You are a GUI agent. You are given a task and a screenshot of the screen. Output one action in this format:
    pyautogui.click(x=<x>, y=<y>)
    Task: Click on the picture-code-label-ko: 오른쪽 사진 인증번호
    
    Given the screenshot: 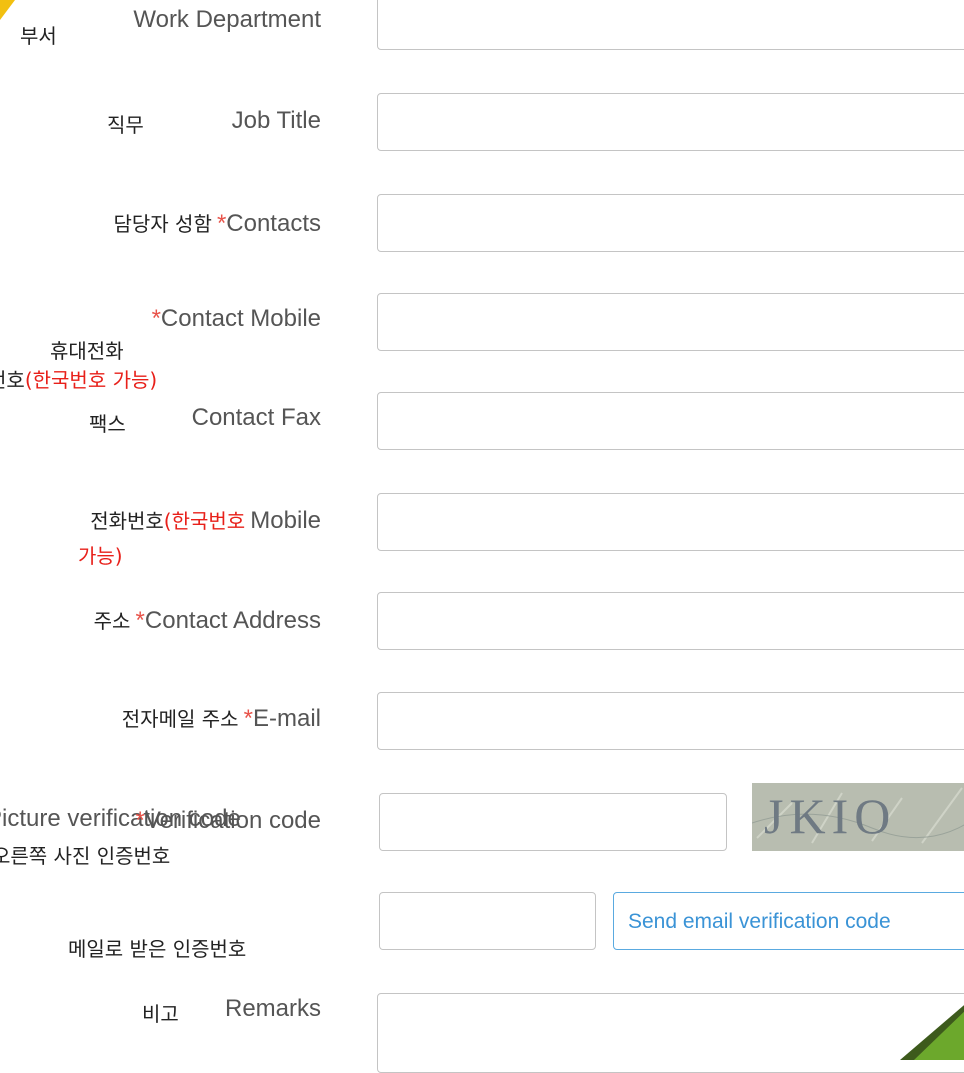 What is the action you would take?
    pyautogui.click(x=85, y=856)
    